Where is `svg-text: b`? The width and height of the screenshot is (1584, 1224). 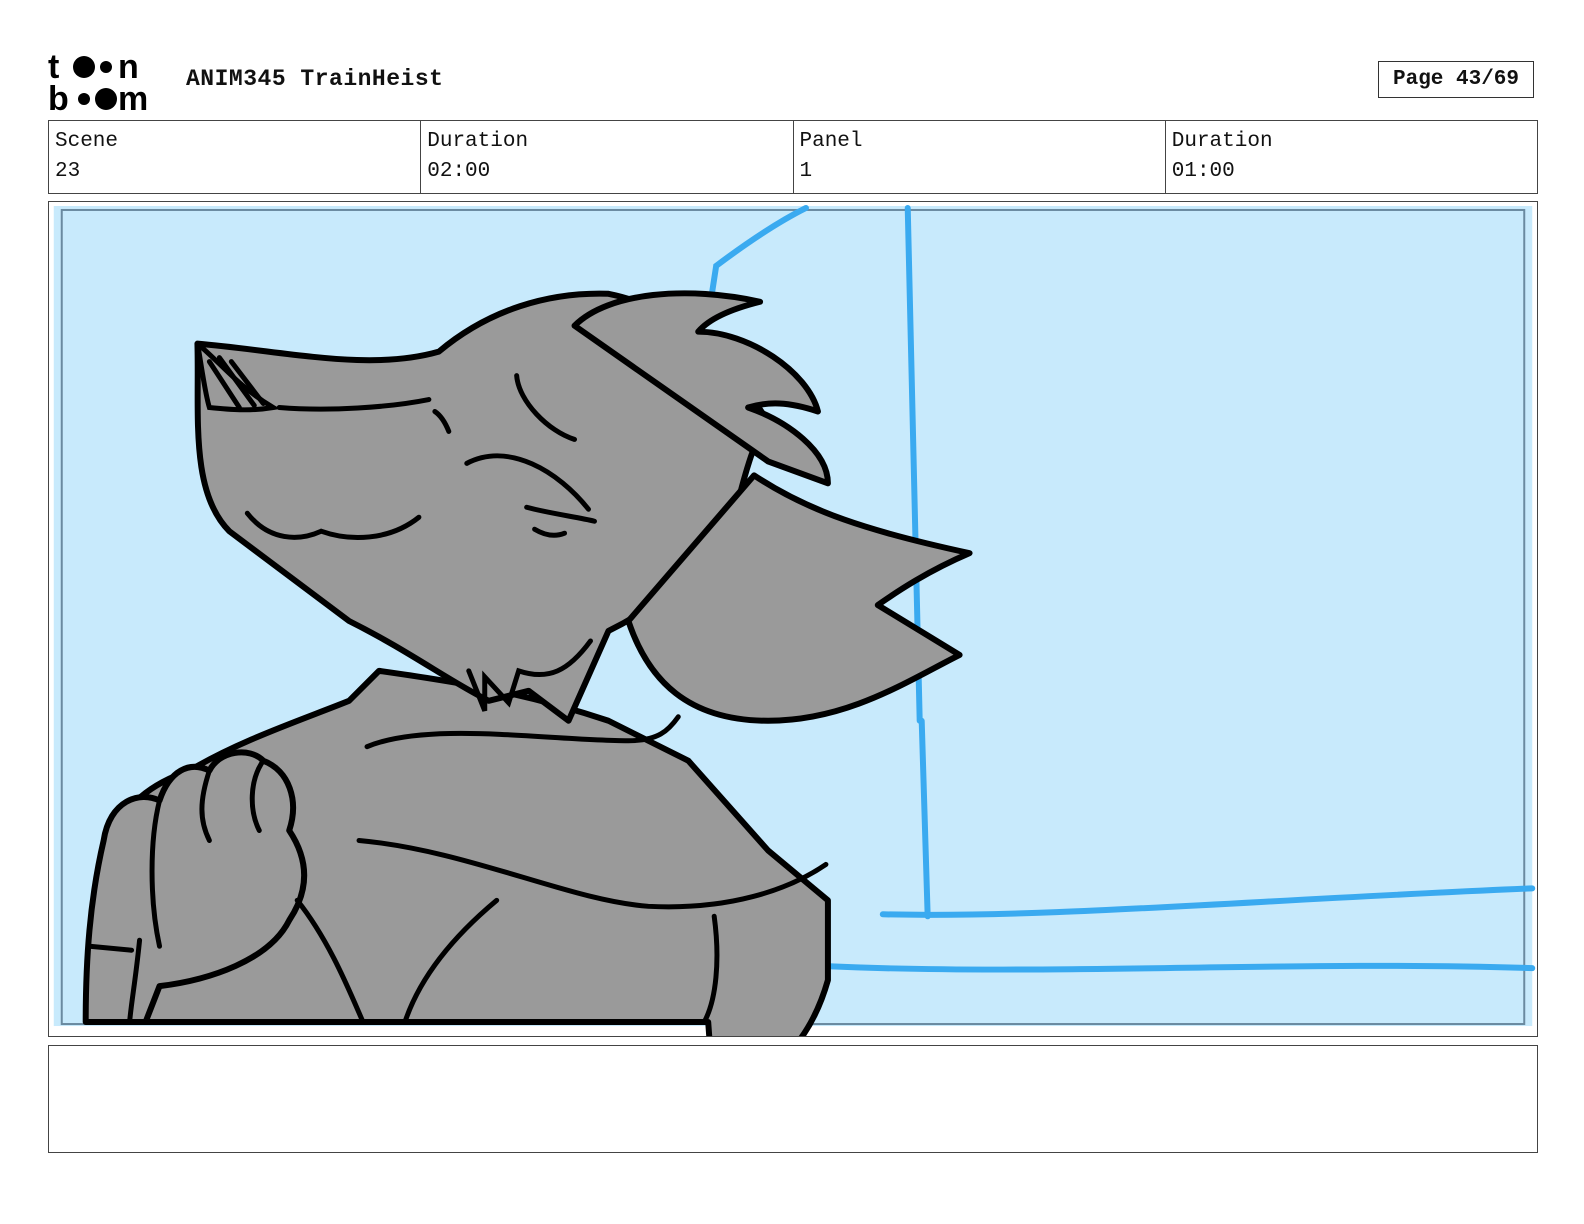 svg-text: b is located at coordinates (58, 97).